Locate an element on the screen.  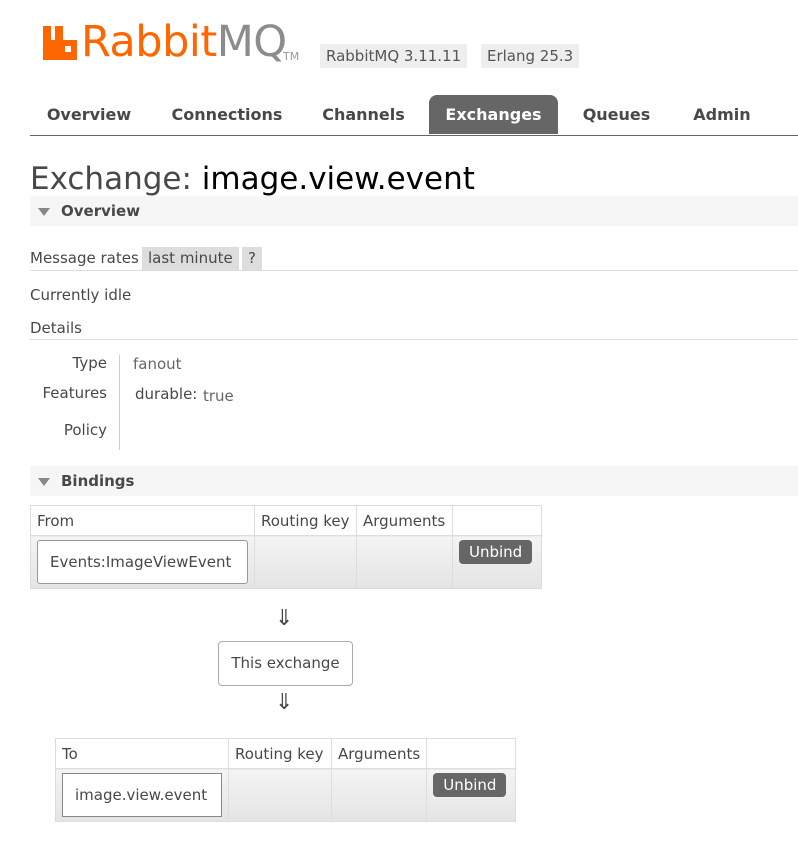
type-value: fanout is located at coordinates (157, 364).